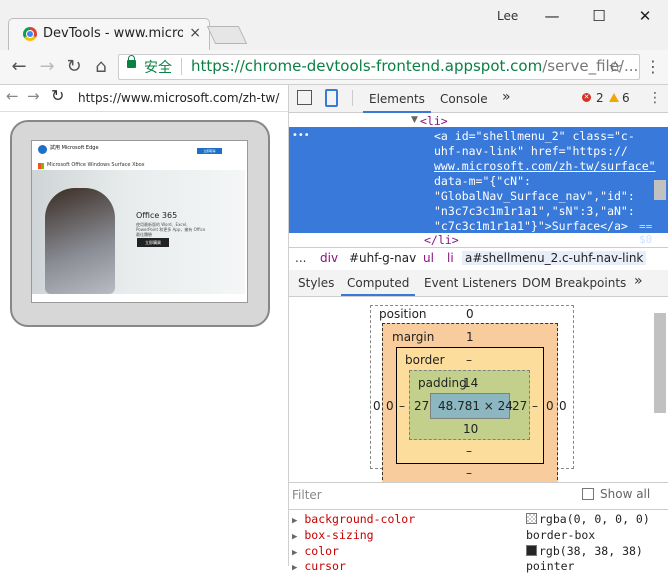 Image resolution: width=668 pixels, height=573 pixels. What do you see at coordinates (209, 151) in the screenshot?
I see `edge-get-button: 立即取得` at bounding box center [209, 151].